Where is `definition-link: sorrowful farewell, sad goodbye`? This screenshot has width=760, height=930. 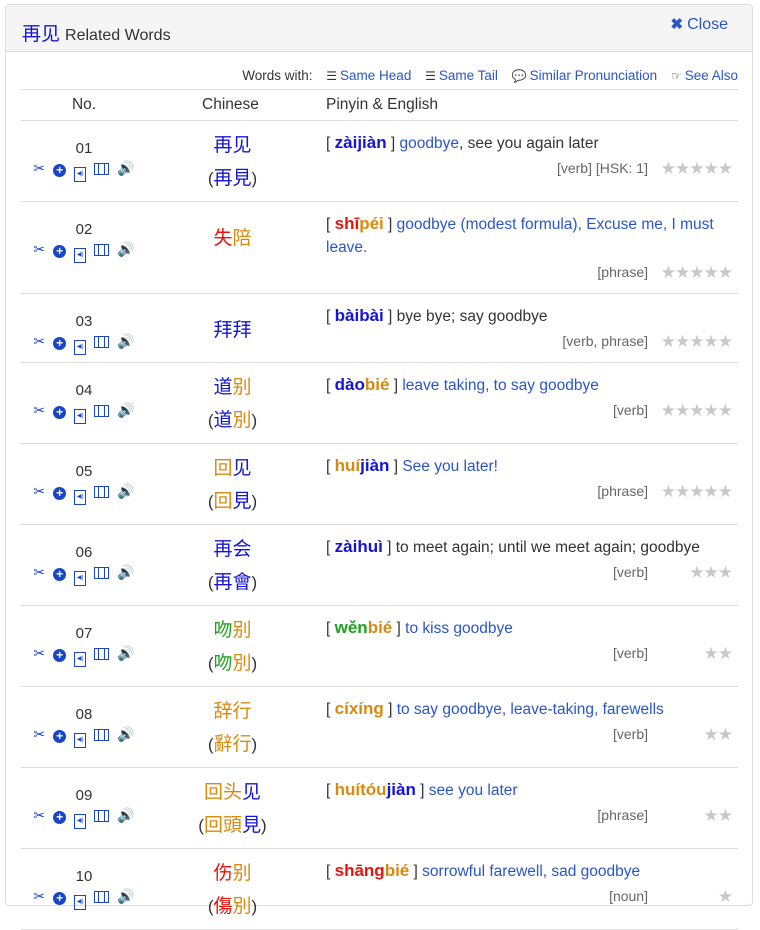
definition-link: sorrowful farewell, sad goodbye is located at coordinates (531, 871).